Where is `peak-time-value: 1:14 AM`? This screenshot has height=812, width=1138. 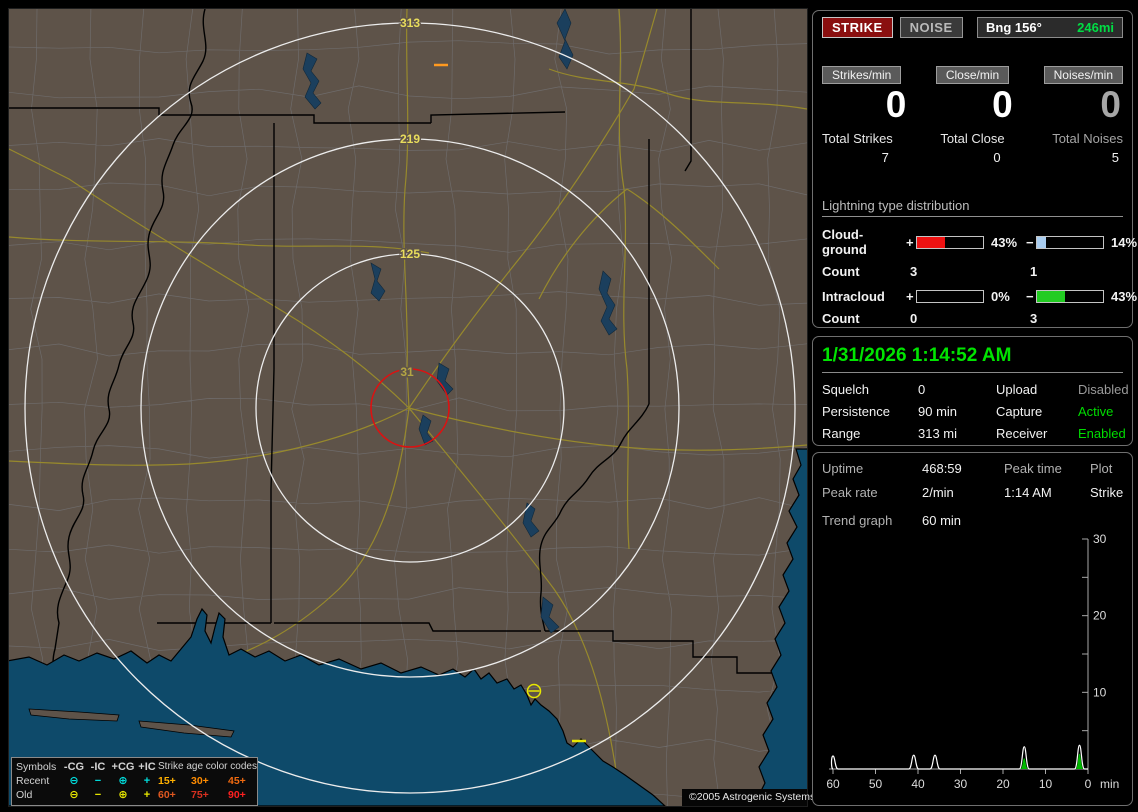
peak-time-value: 1:14 AM is located at coordinates (1028, 492).